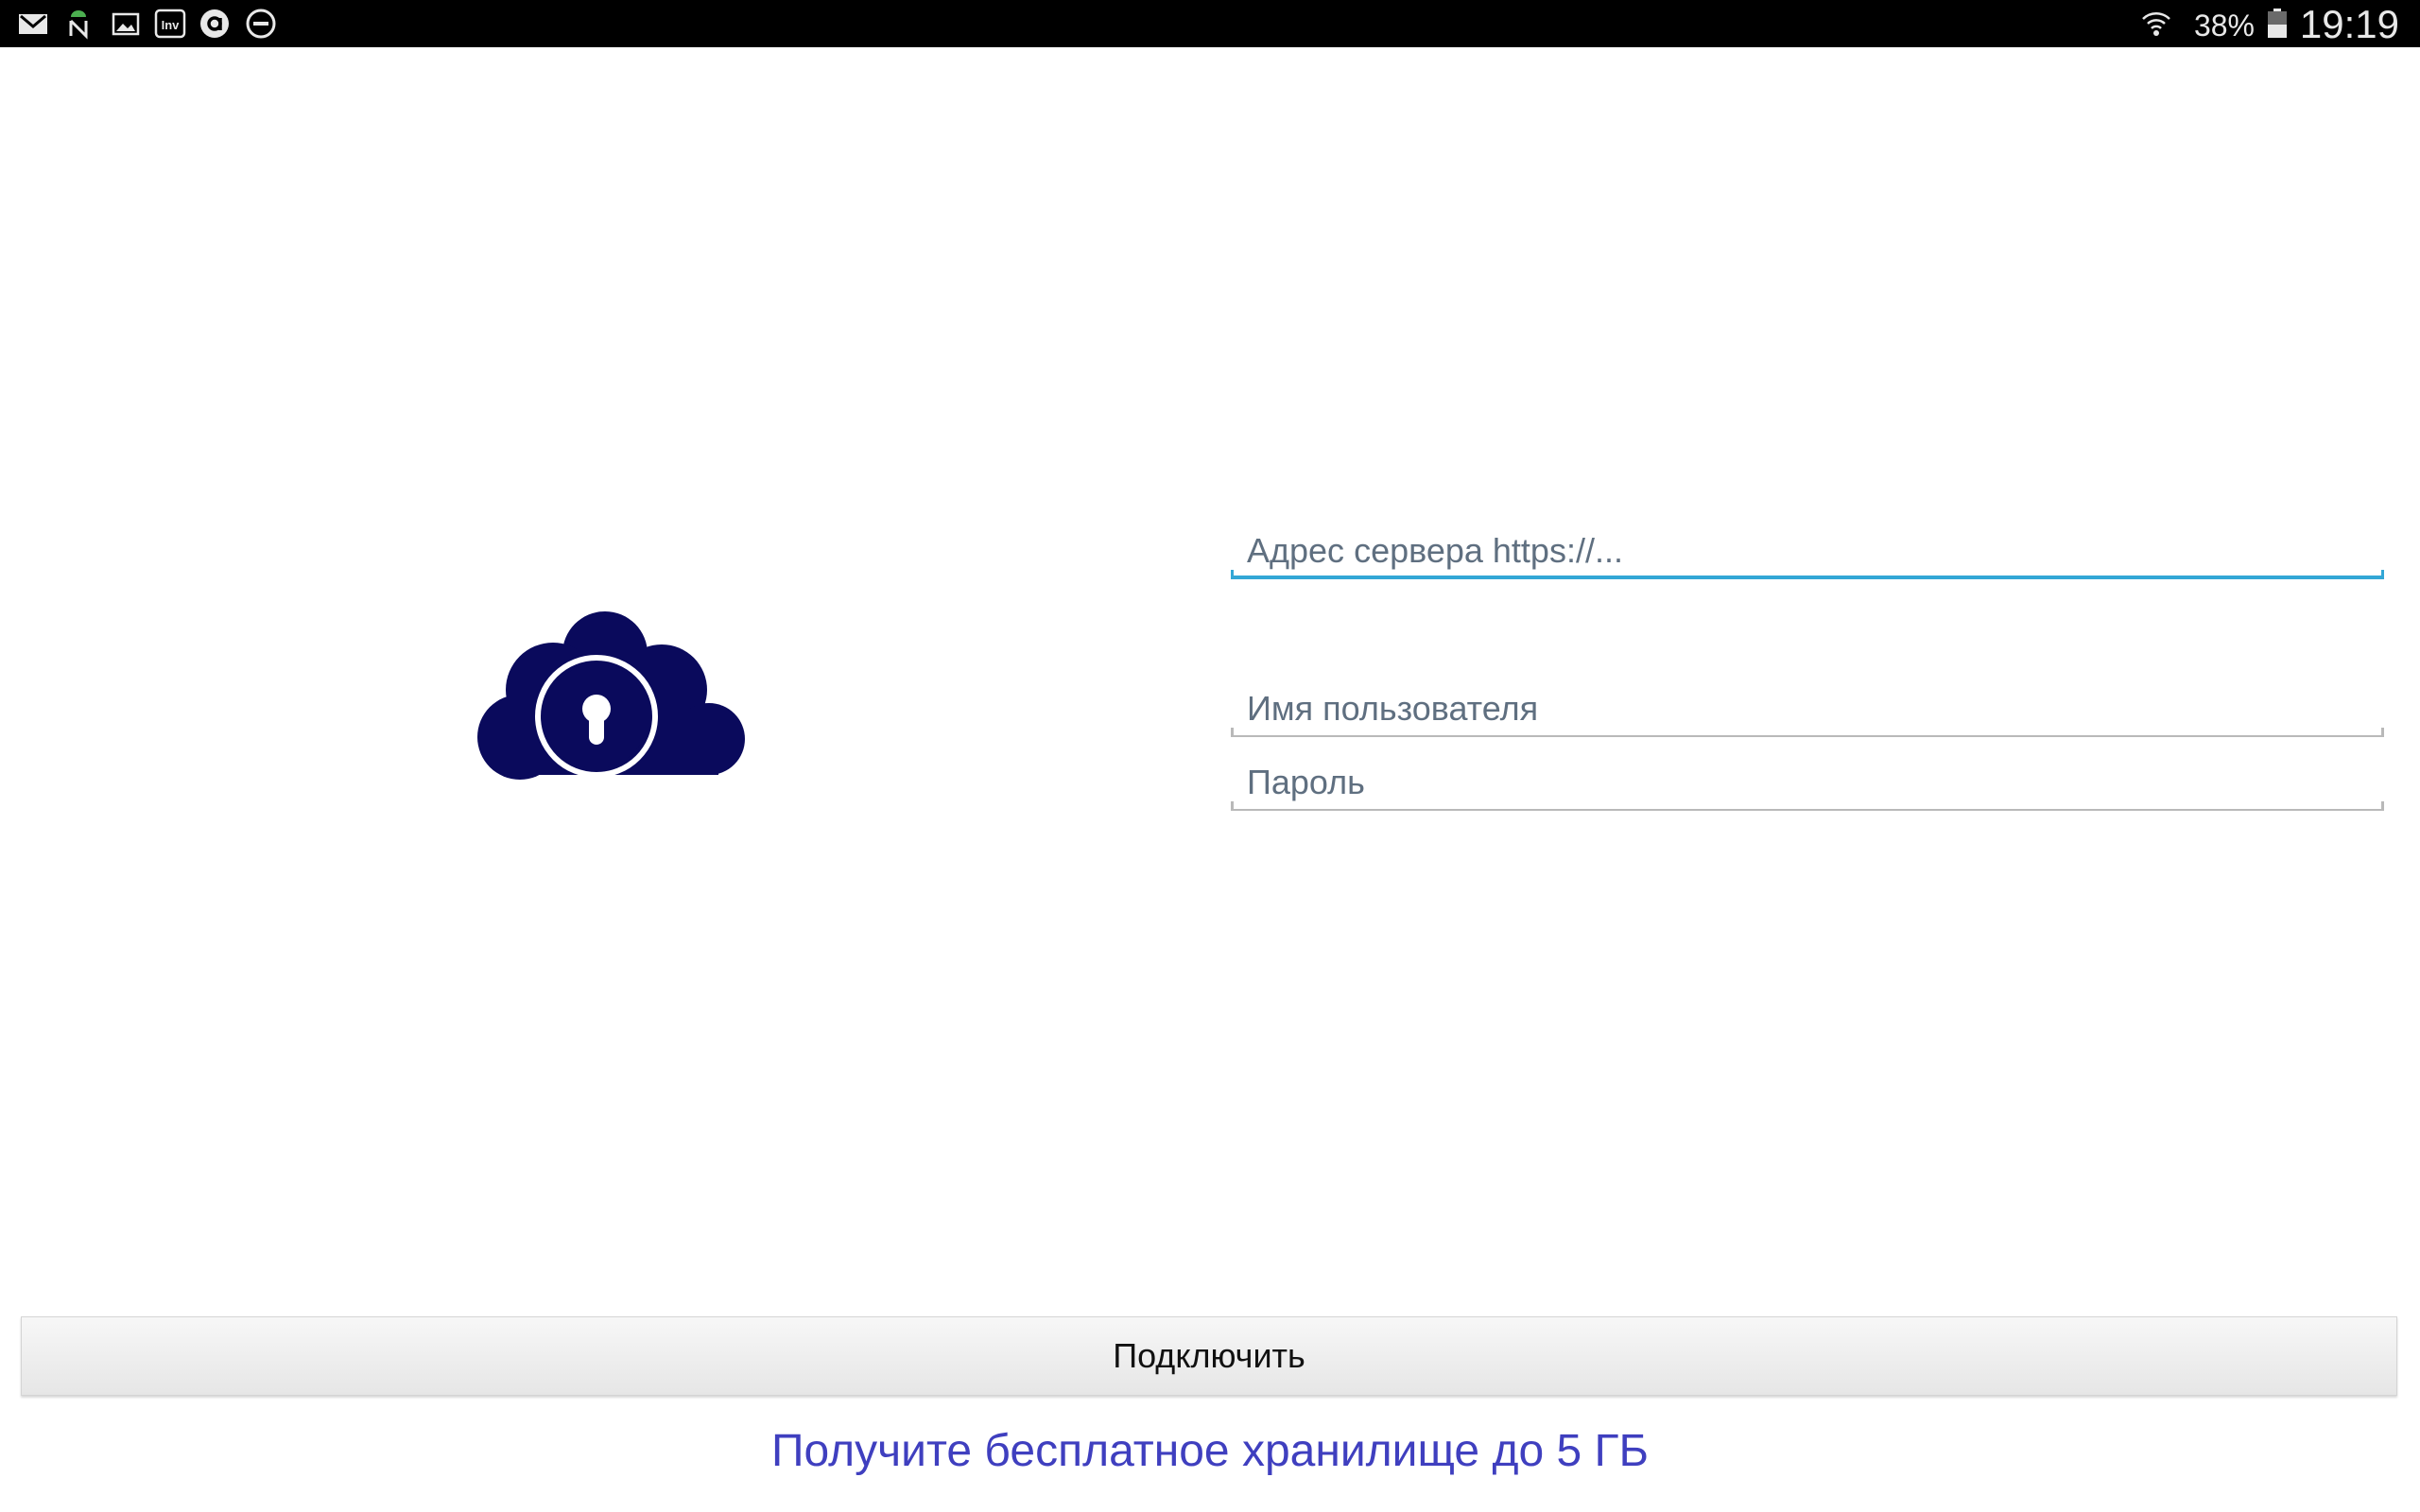  What do you see at coordinates (2224, 26) in the screenshot?
I see `battery-percent: 38%` at bounding box center [2224, 26].